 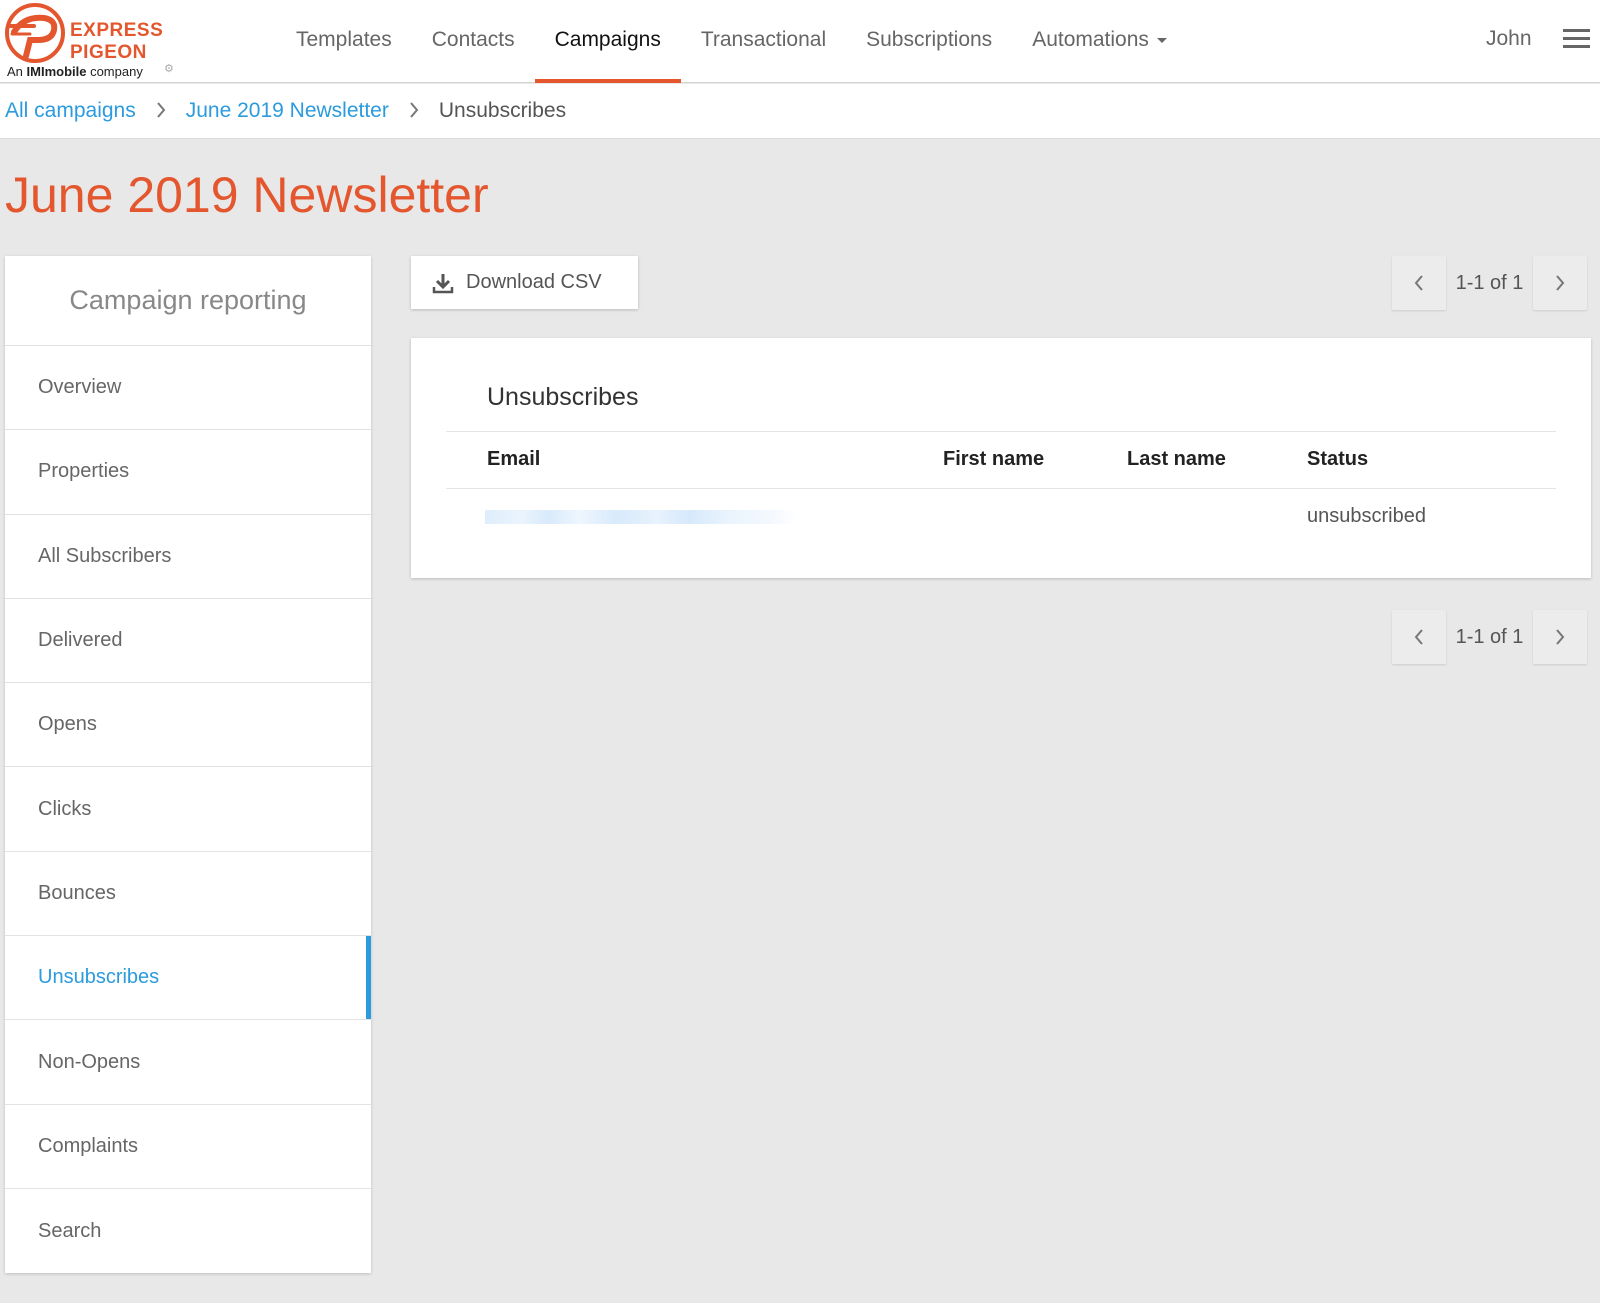 I want to click on row-email-redacted, so click(x=642, y=517).